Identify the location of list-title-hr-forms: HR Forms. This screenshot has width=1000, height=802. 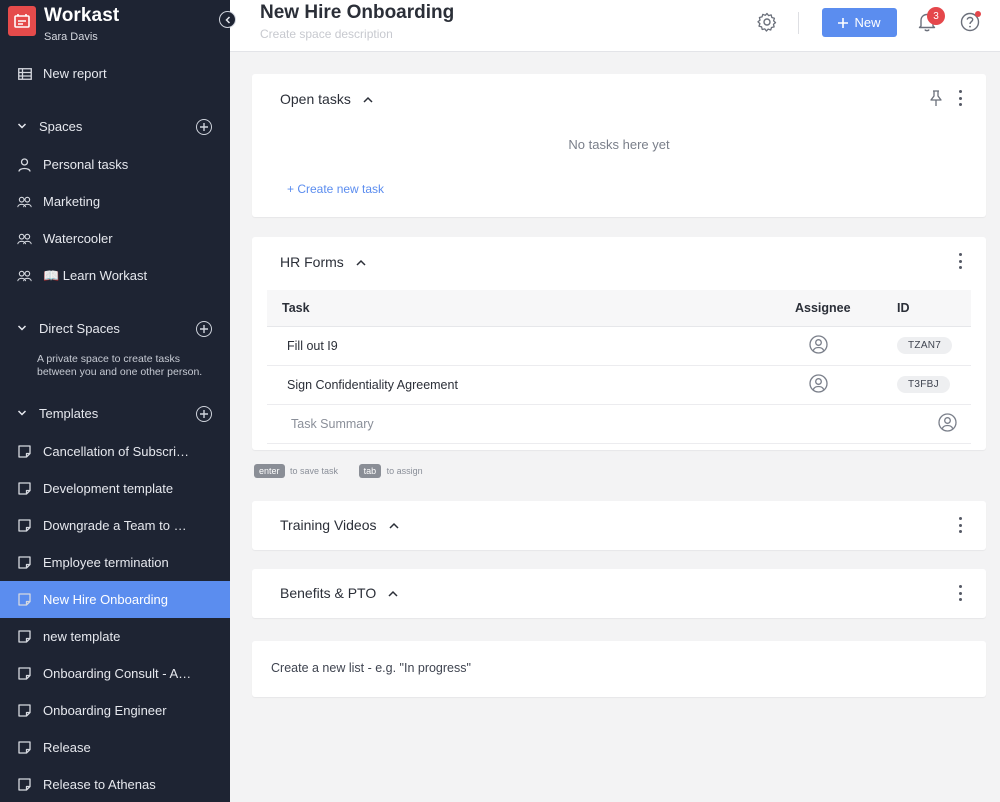
(323, 262).